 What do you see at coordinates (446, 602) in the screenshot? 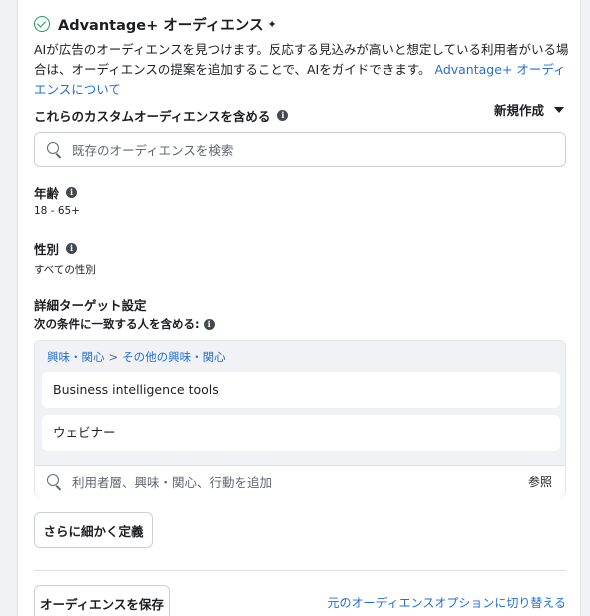
I see `switch-audience-options-link: 元のオーディエンスオプションに切り替える` at bounding box center [446, 602].